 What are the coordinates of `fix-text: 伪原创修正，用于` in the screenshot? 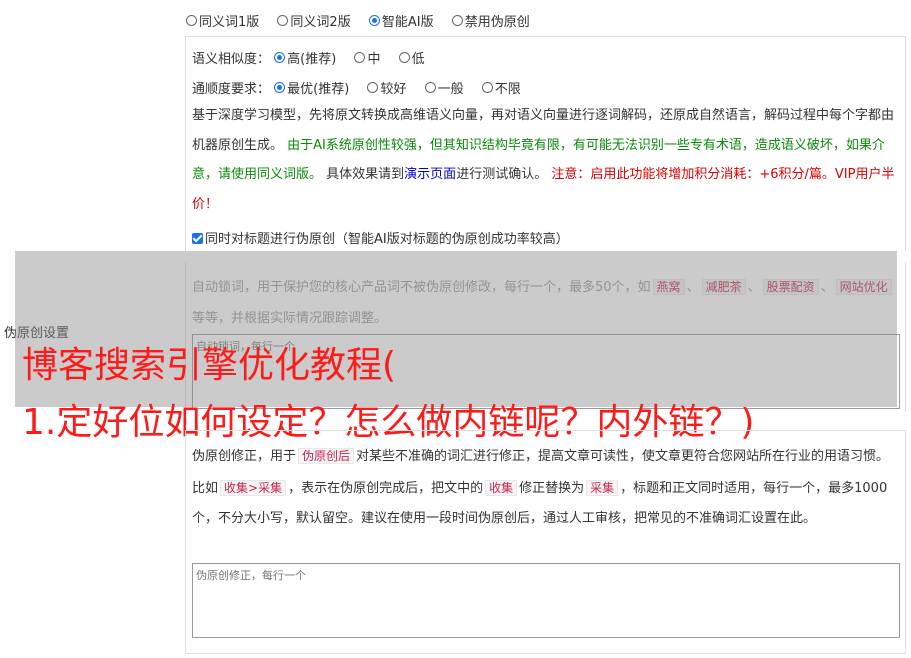 It's located at (244, 456).